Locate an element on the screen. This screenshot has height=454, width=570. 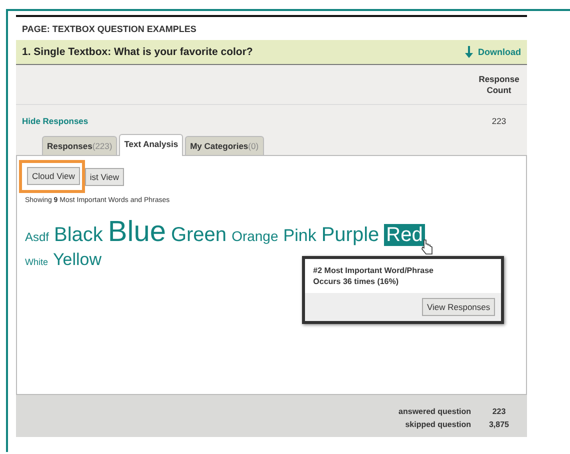
cloud-word: Orange is located at coordinates (255, 236).